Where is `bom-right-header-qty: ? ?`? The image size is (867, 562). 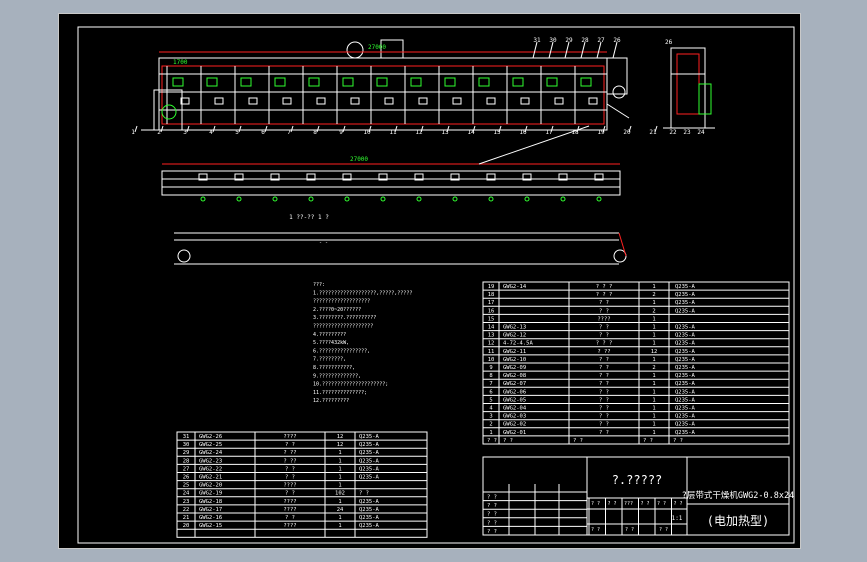 bom-right-header-qty: ? ? is located at coordinates (648, 441).